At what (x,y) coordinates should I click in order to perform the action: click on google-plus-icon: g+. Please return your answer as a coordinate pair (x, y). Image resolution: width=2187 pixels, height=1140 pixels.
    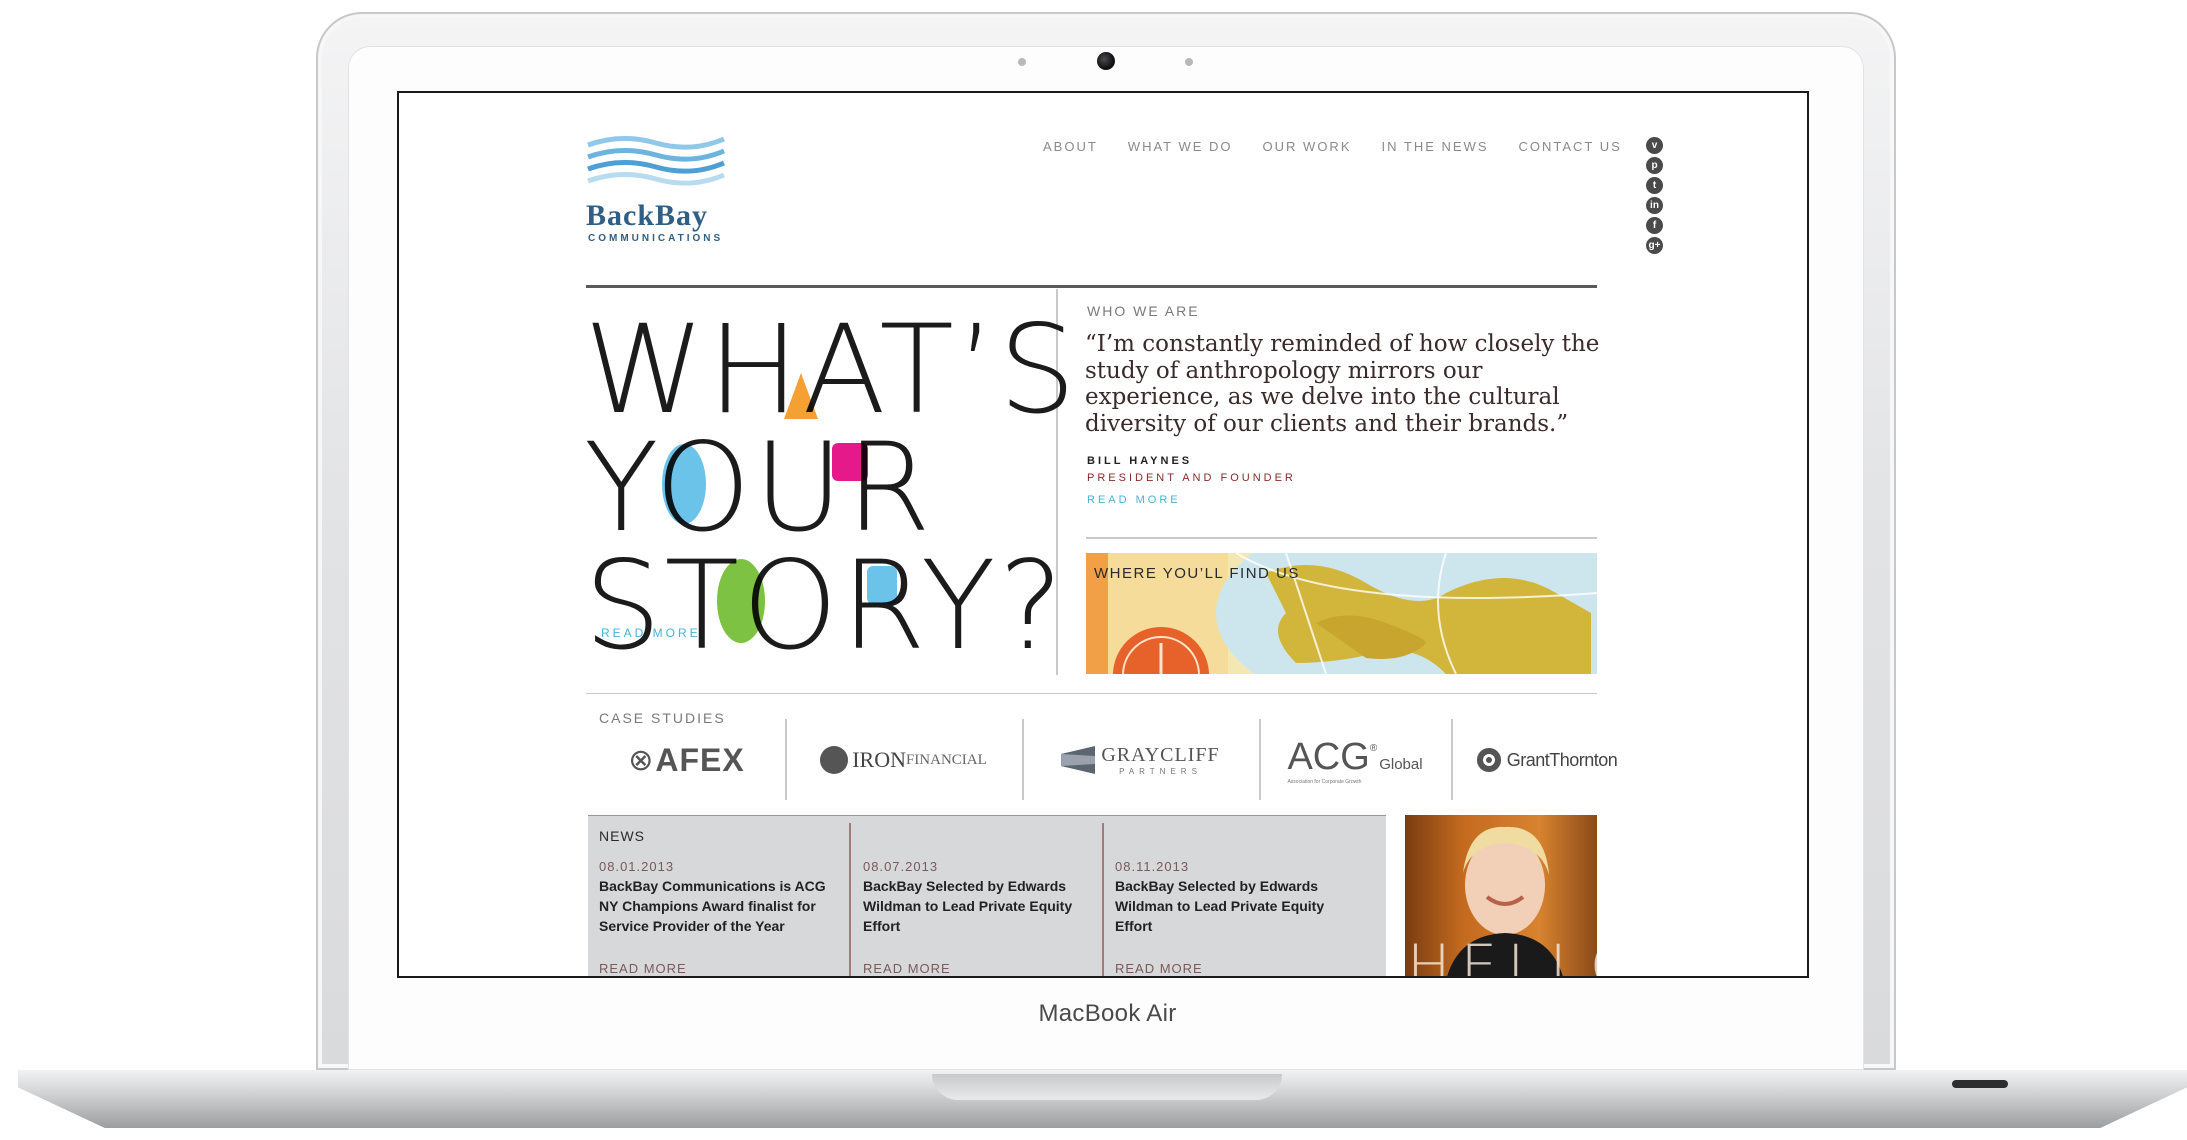
    Looking at the image, I should click on (1654, 245).